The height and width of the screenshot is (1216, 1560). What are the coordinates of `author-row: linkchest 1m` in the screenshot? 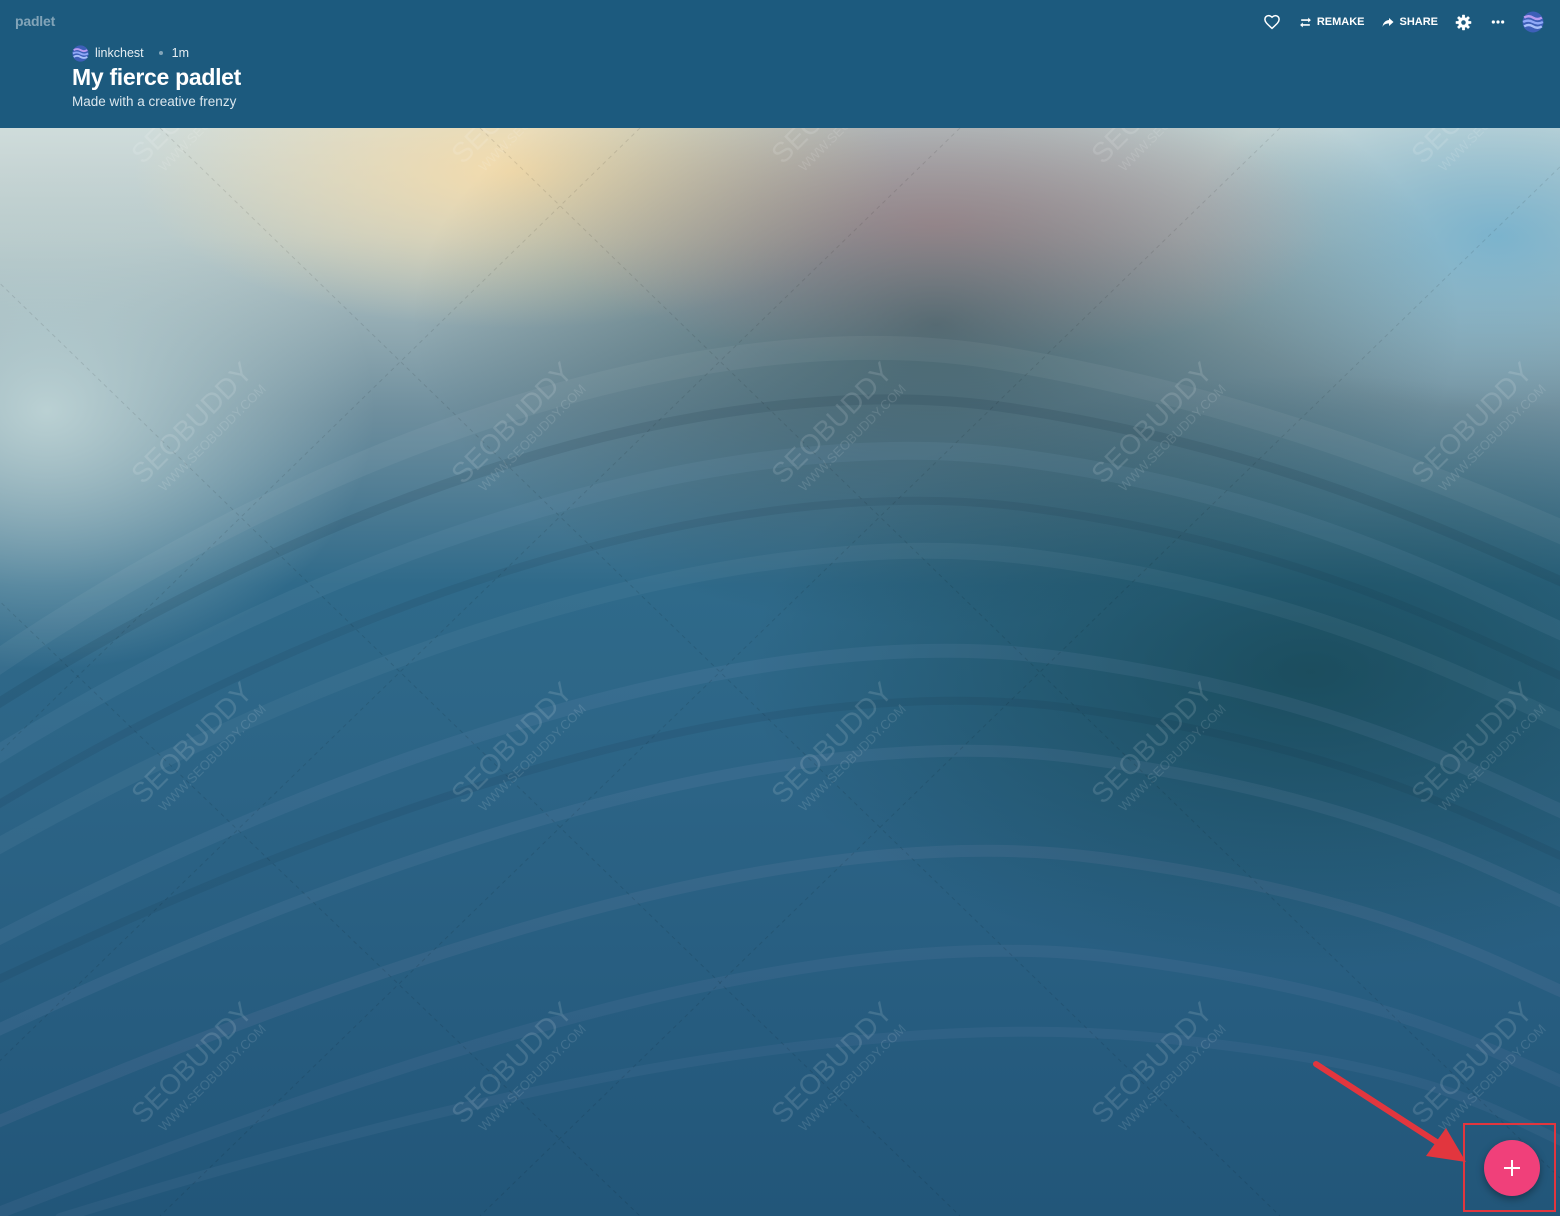 It's located at (131, 53).